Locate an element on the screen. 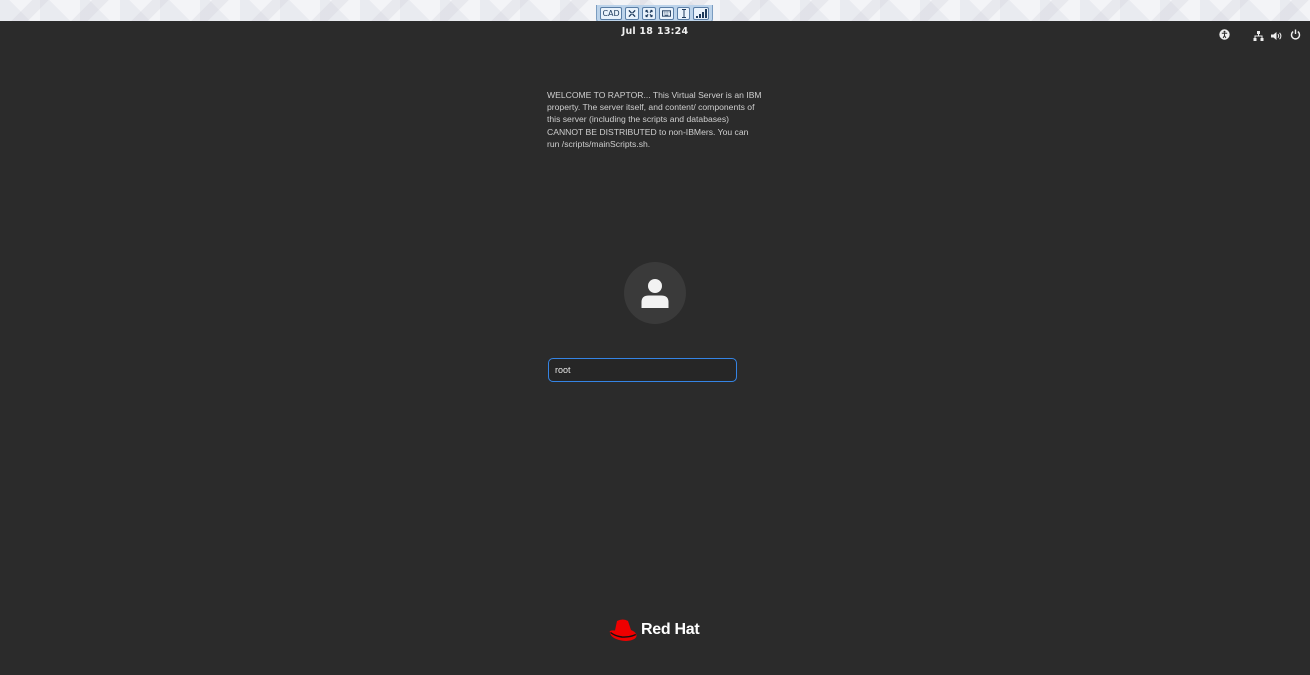 The width and height of the screenshot is (1310, 675). network-icon is located at coordinates (1258, 35).